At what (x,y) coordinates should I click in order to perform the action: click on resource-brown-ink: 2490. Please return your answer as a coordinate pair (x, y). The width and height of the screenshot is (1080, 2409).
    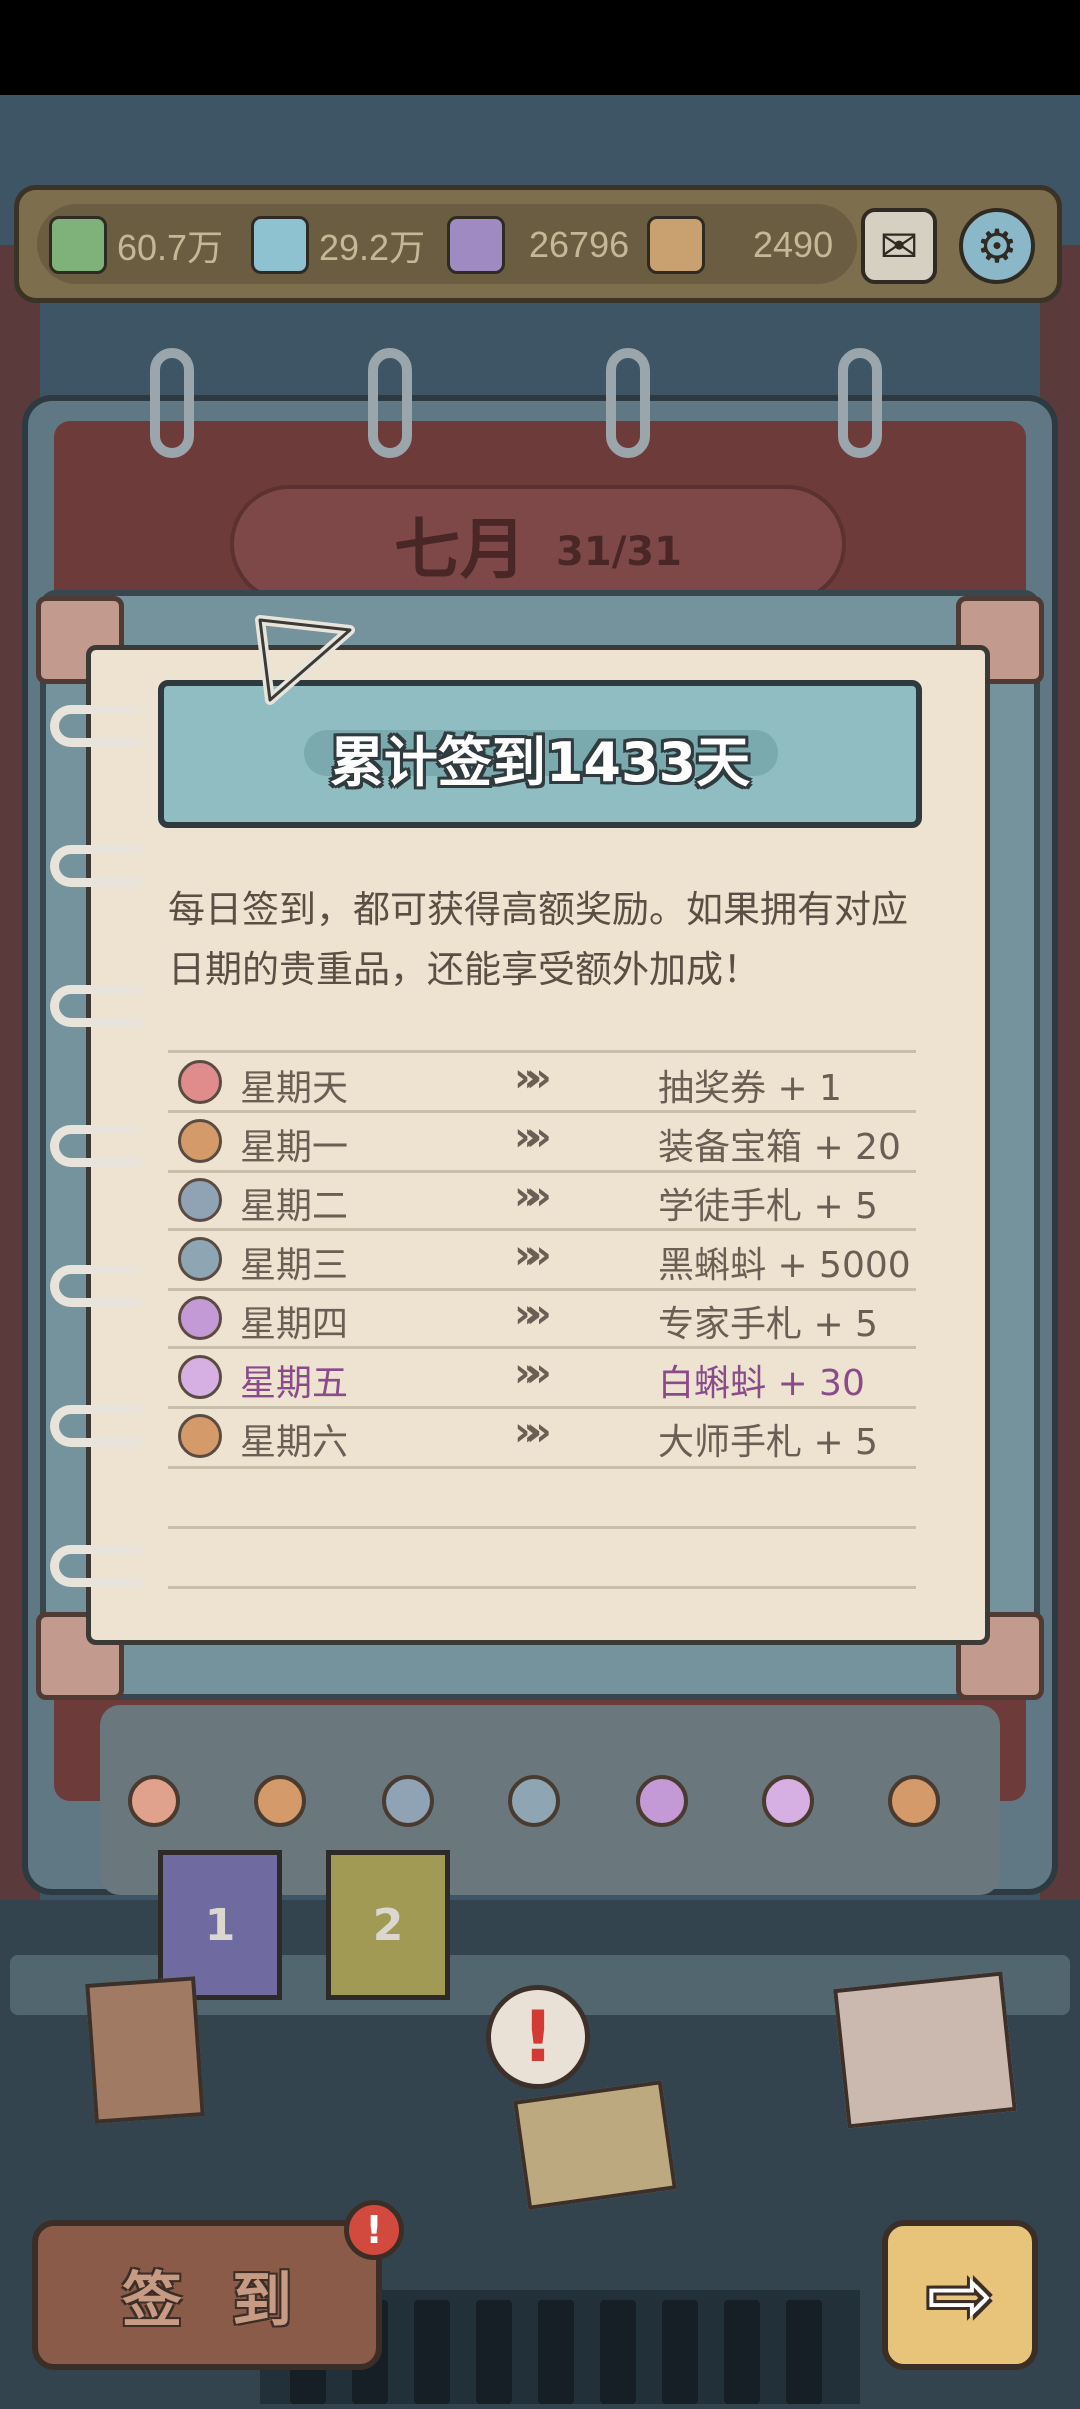
    Looking at the image, I should click on (740, 245).